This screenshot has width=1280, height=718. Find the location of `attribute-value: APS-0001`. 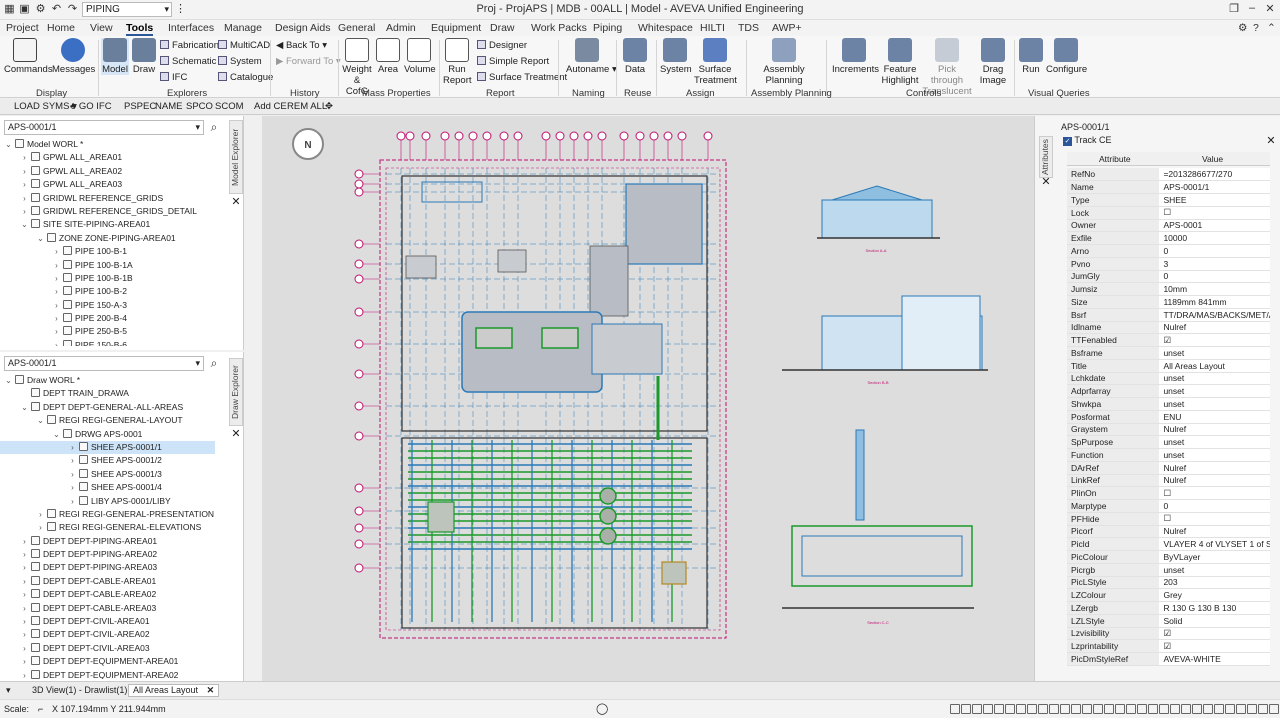

attribute-value: APS-0001 is located at coordinates (1214, 226).